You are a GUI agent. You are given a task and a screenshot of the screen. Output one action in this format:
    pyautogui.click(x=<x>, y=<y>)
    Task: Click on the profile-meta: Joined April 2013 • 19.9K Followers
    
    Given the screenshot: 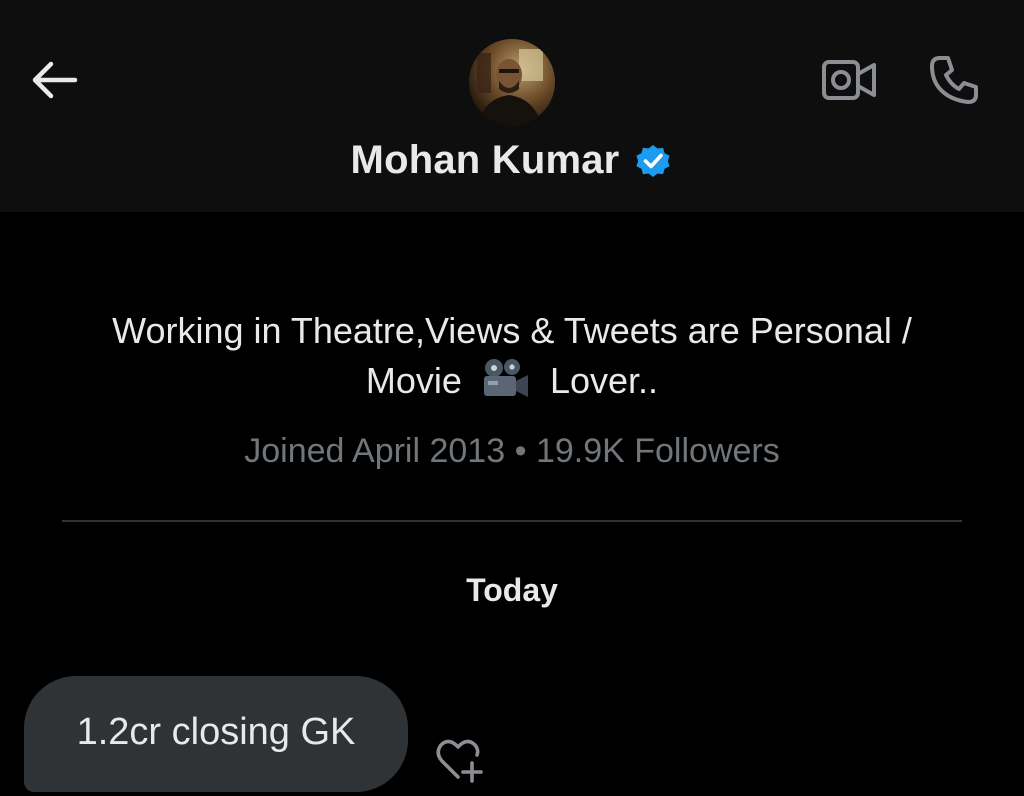 What is the action you would take?
    pyautogui.click(x=512, y=451)
    